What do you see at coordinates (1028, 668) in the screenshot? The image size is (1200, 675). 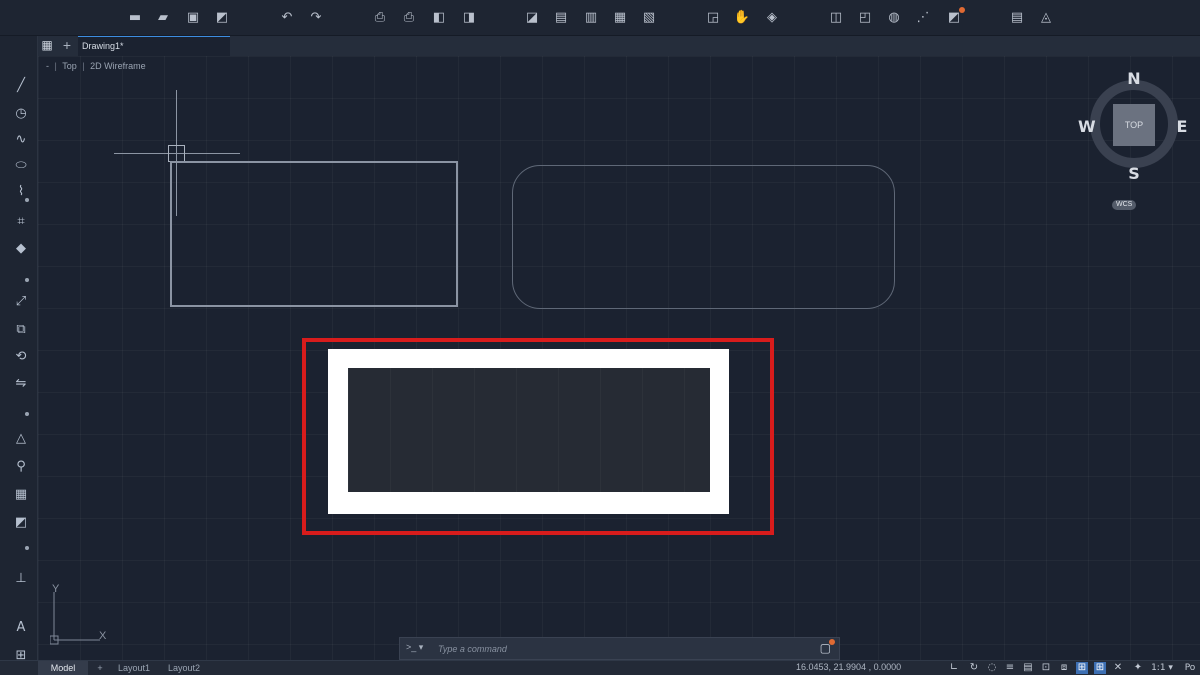 I see `transparency-icon: ▤` at bounding box center [1028, 668].